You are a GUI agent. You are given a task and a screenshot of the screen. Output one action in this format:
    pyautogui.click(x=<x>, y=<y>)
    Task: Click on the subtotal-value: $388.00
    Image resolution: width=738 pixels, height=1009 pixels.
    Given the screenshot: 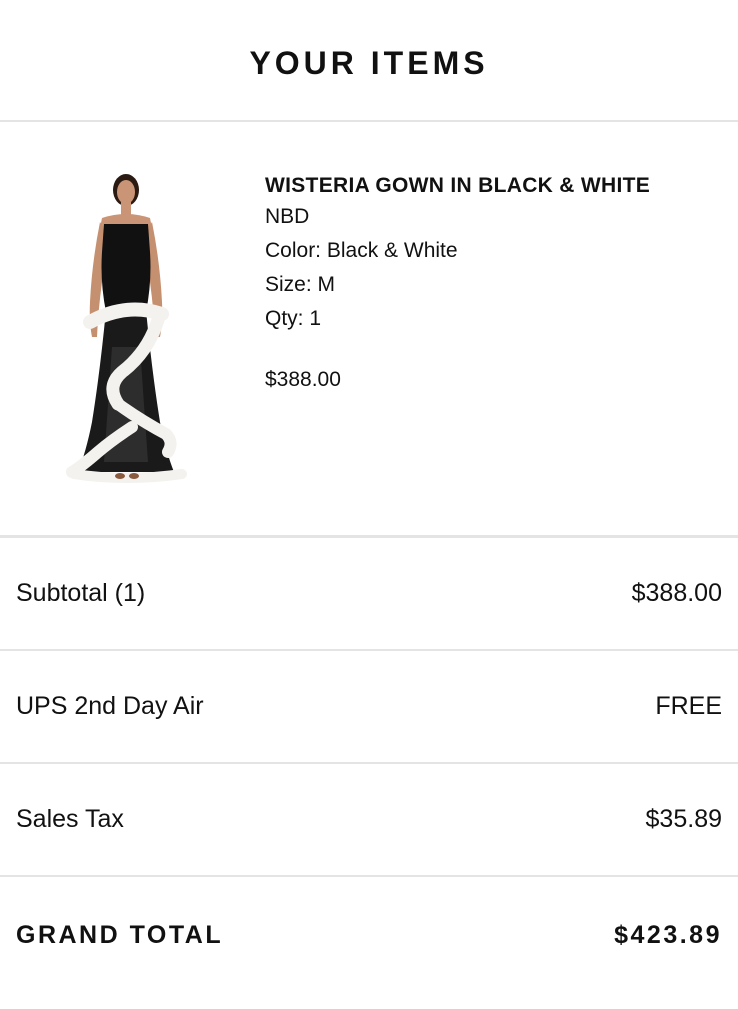 What is the action you would take?
    pyautogui.click(x=676, y=593)
    